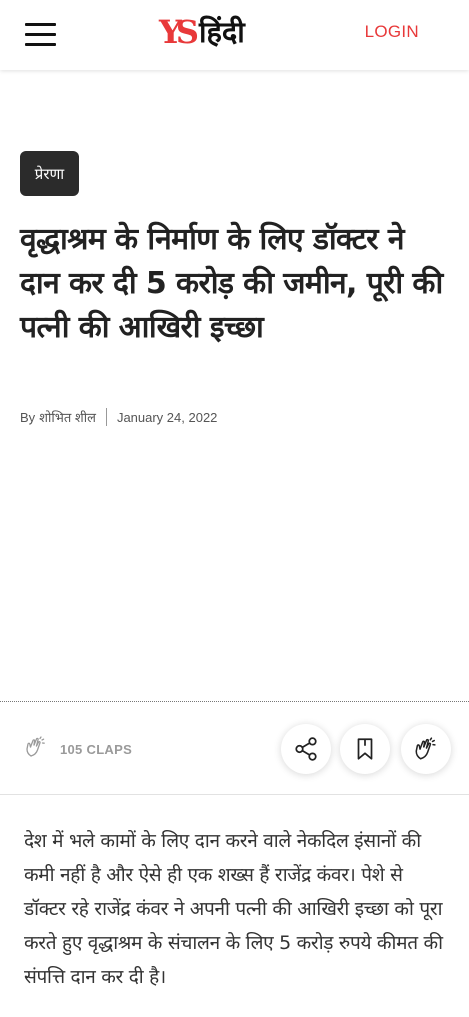  I want to click on claps-label: 105 CLAPS, so click(96, 749).